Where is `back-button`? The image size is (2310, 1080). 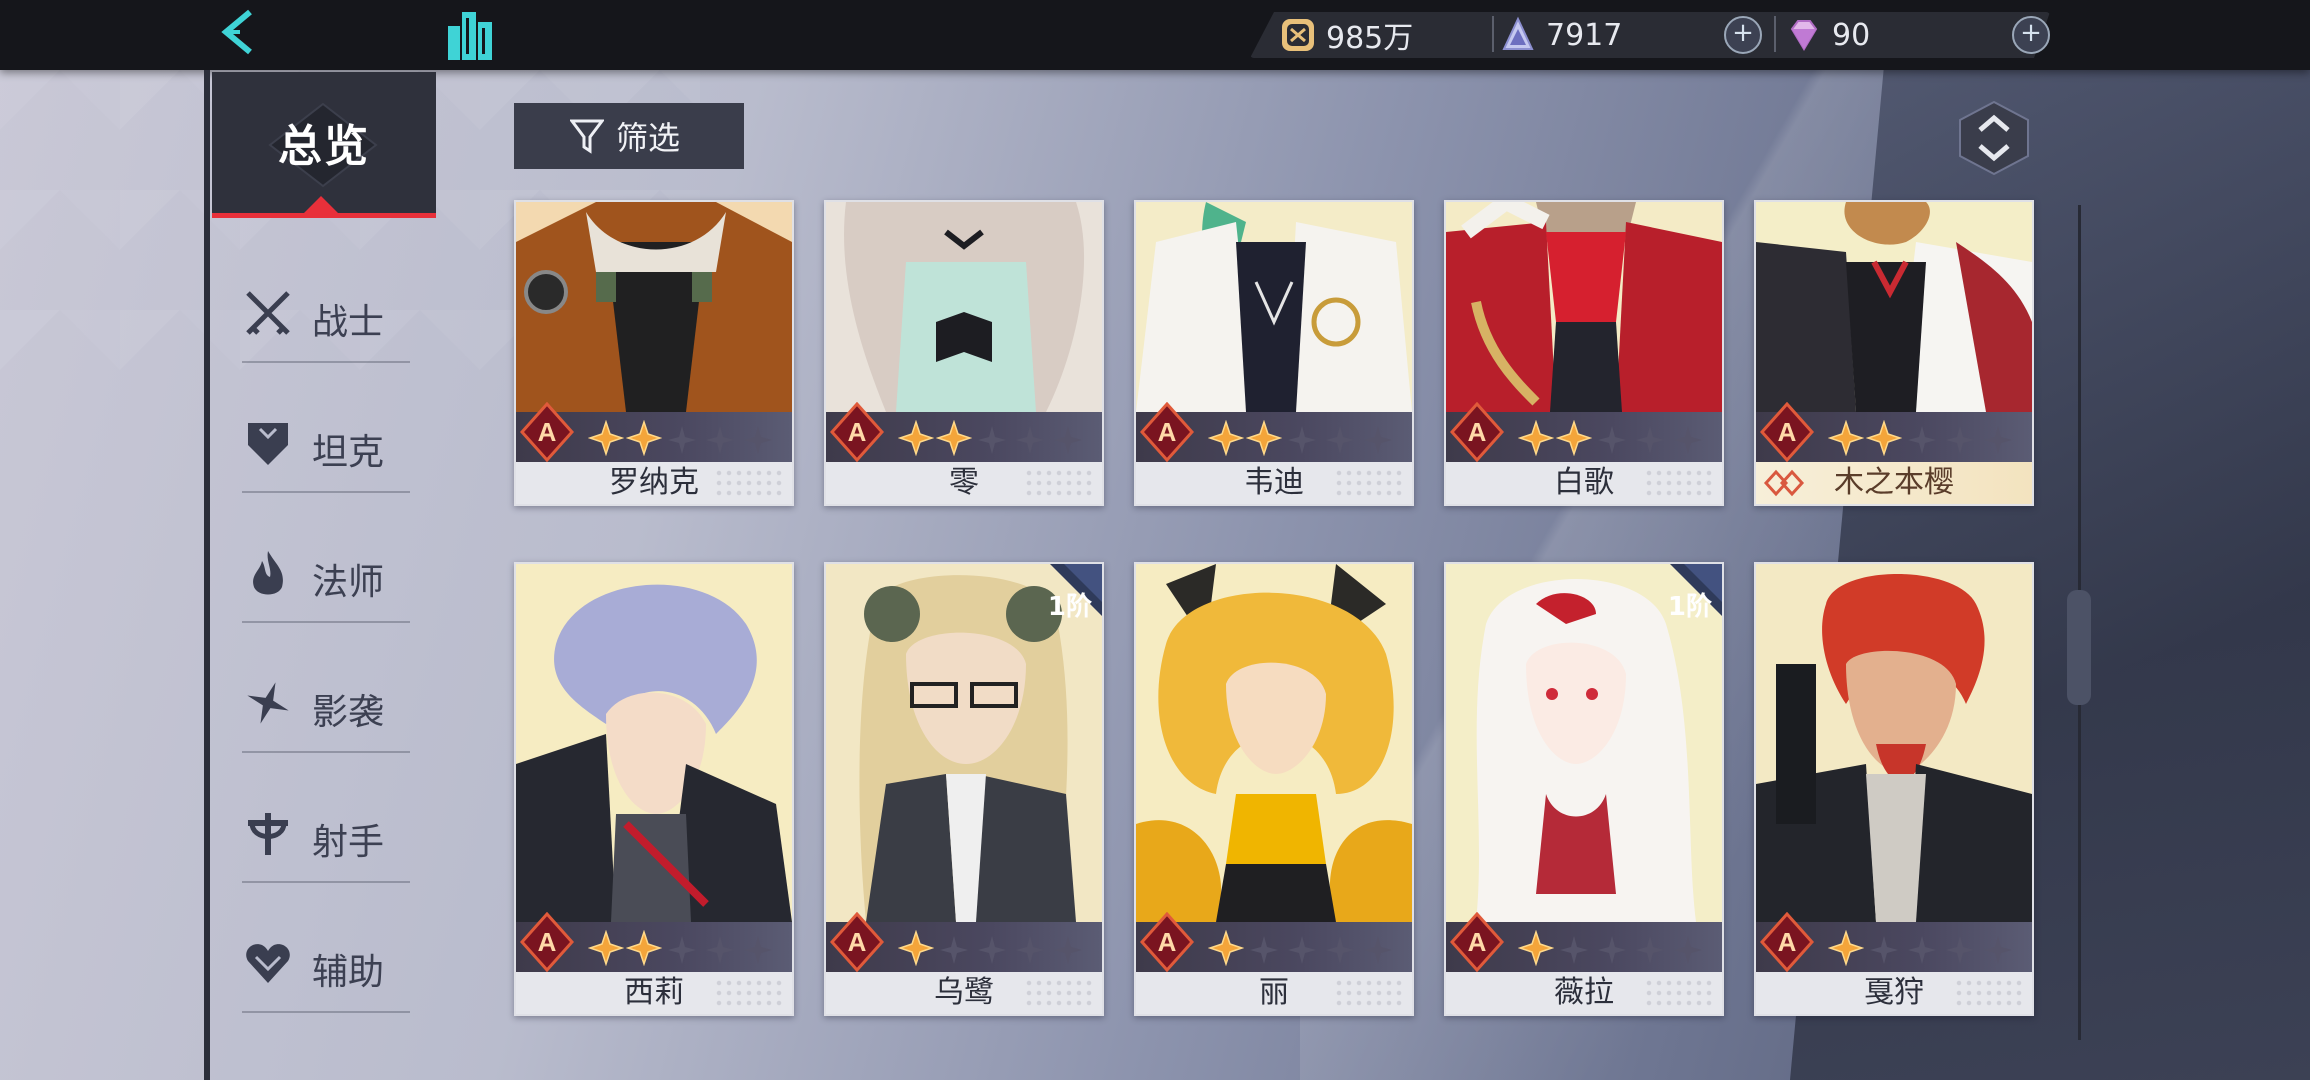
back-button is located at coordinates (240, 34).